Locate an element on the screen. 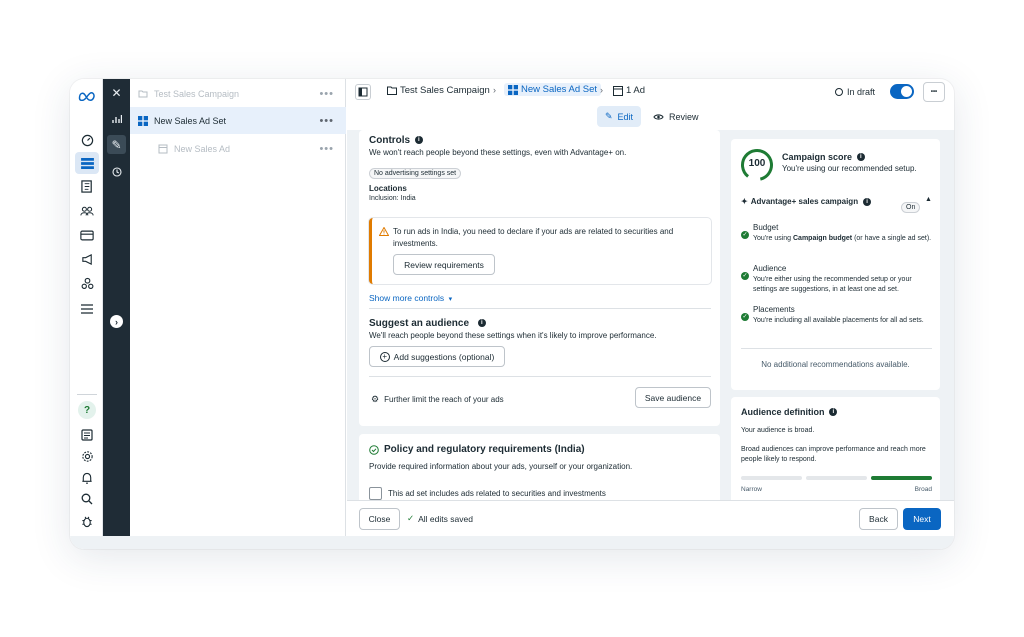 This screenshot has height=637, width=1024. saved-status: ✓ All edits saved is located at coordinates (440, 518).